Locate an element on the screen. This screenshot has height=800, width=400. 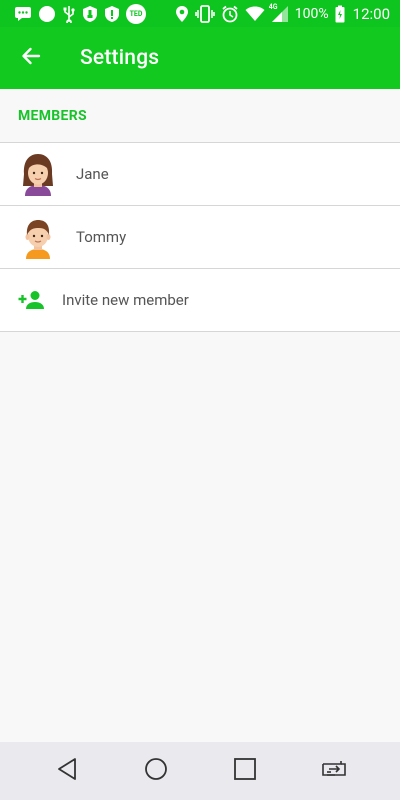
nav-switch-app-button is located at coordinates (334, 771).